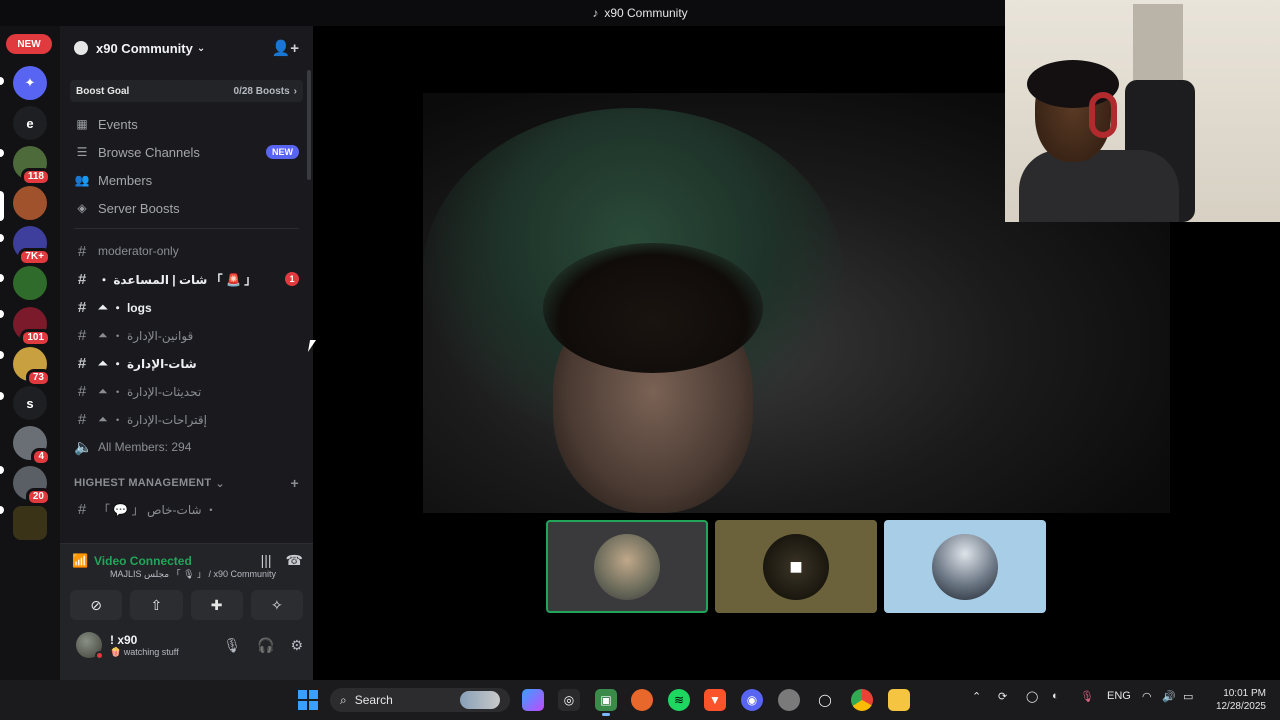 The image size is (1280, 720). I want to click on boost-goal-bar: Boost Goal 0/28 Boosts ›, so click(186, 91).